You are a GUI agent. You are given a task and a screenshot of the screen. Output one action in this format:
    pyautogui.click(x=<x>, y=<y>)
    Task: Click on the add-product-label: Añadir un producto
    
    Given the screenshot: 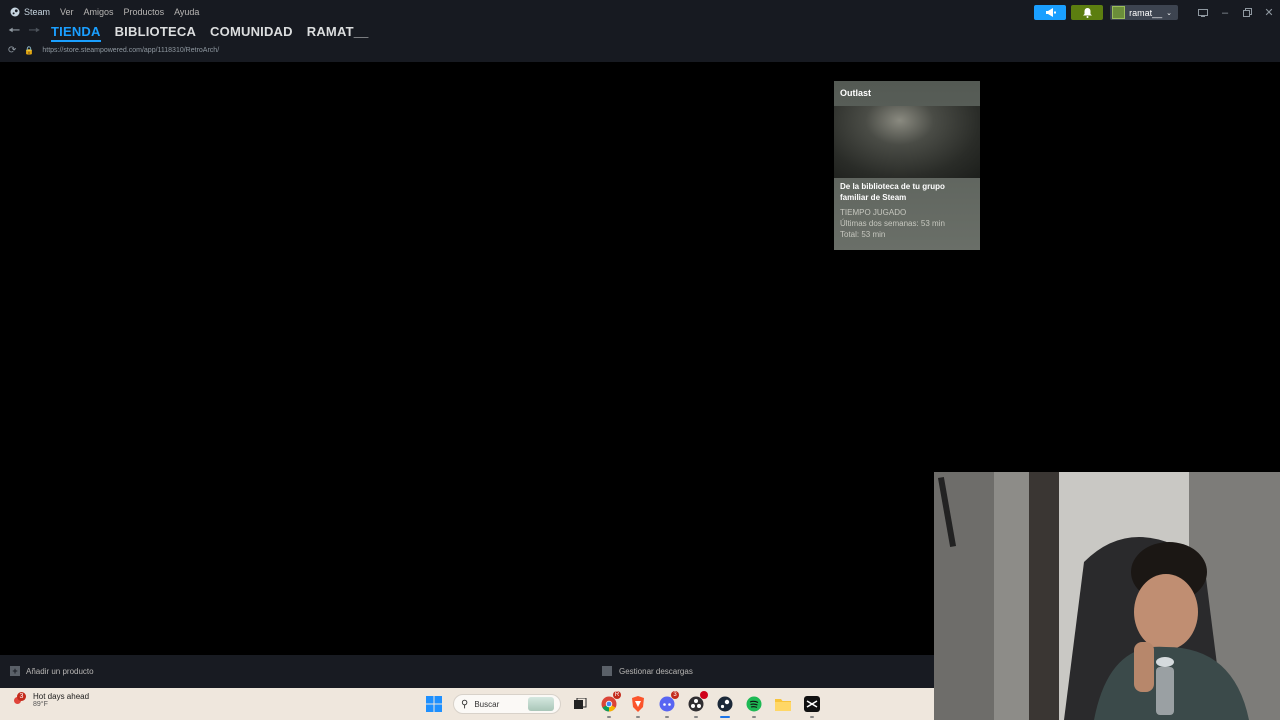 What is the action you would take?
    pyautogui.click(x=60, y=671)
    